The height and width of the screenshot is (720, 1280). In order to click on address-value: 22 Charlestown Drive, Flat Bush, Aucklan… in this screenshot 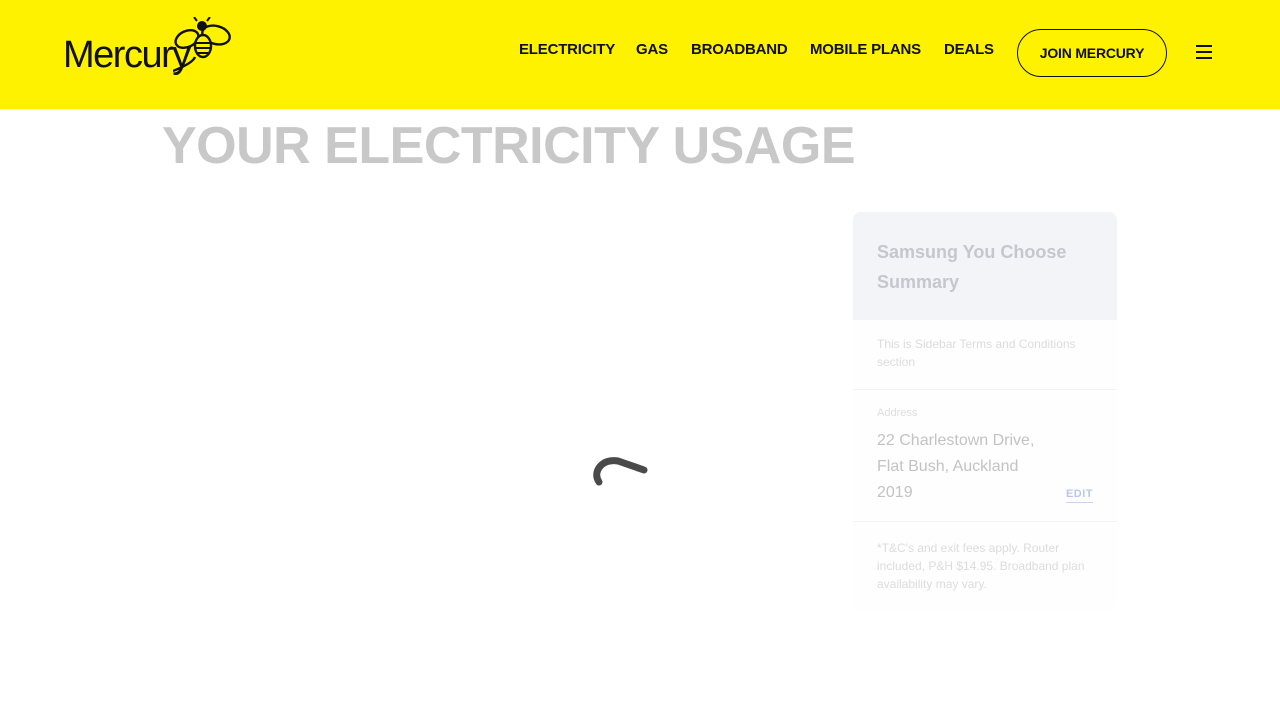, I will do `click(985, 467)`.